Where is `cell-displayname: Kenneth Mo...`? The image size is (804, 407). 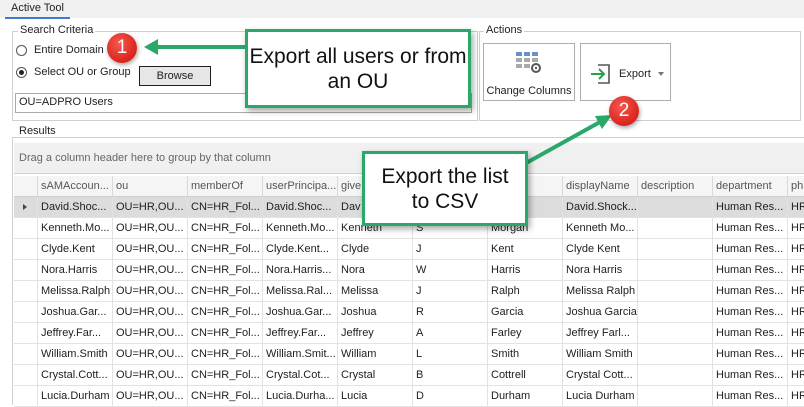
cell-displayname: Kenneth Mo... is located at coordinates (600, 228).